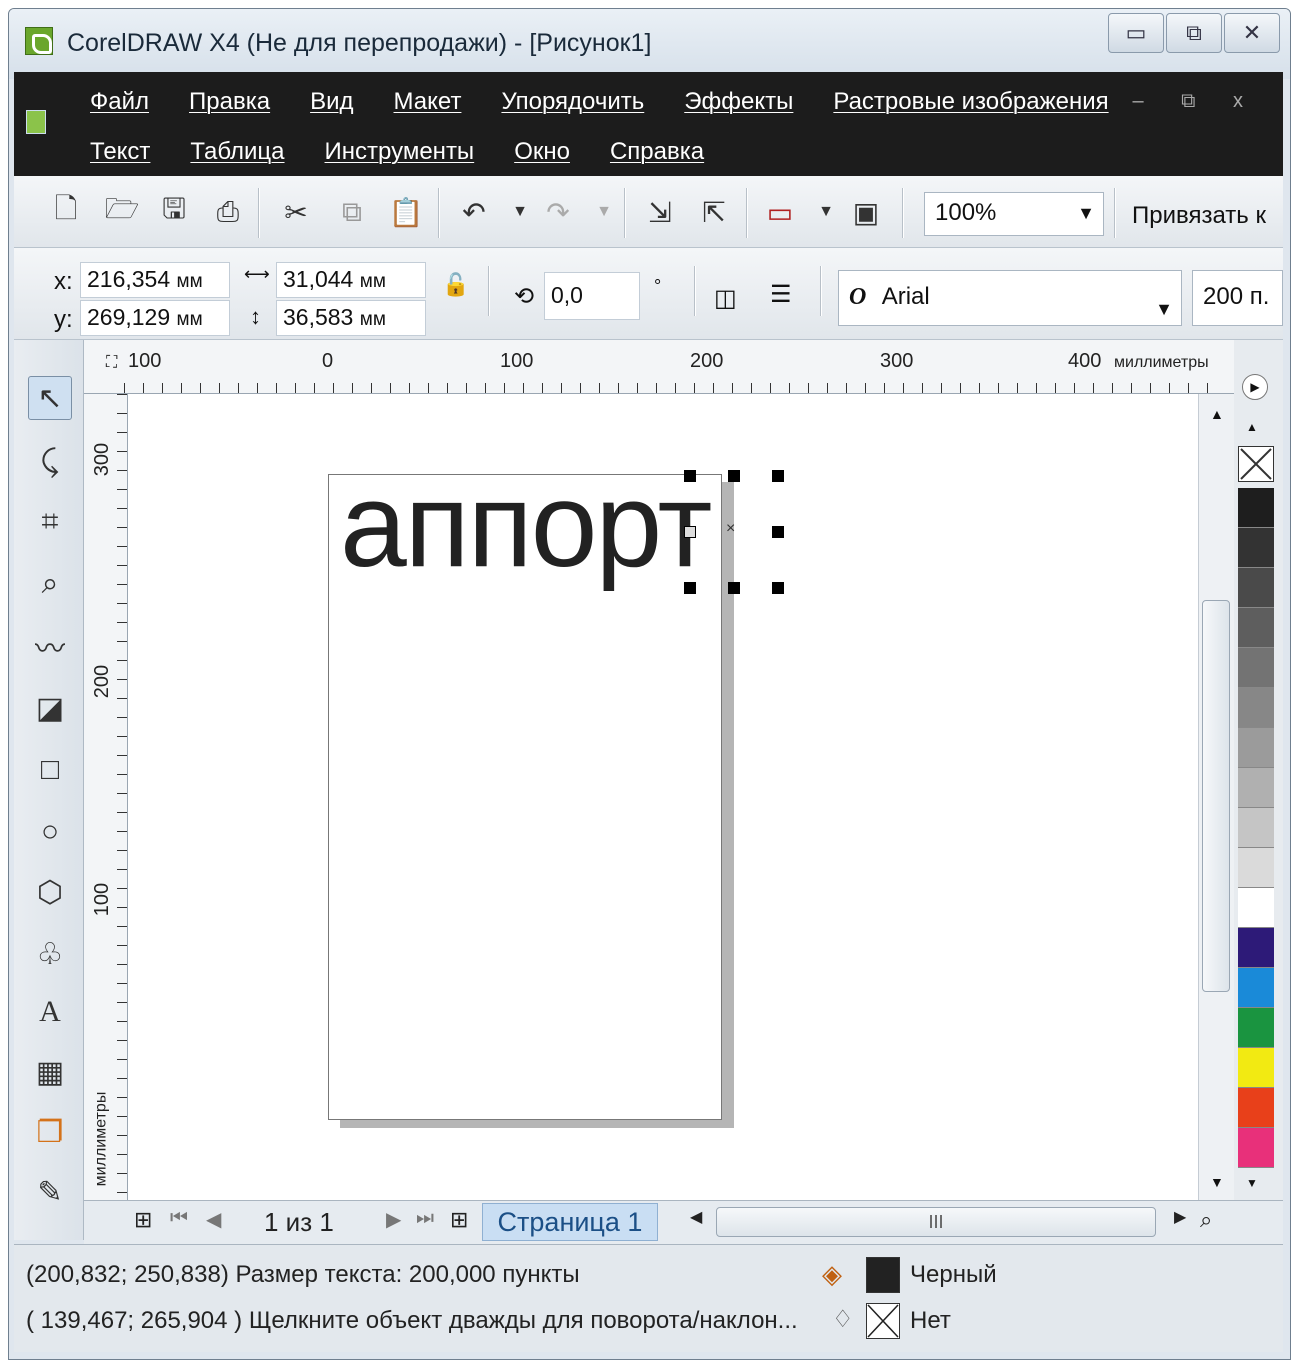 The width and height of the screenshot is (1291, 1360). I want to click on open-folder-icon: 🗁, so click(122, 210).